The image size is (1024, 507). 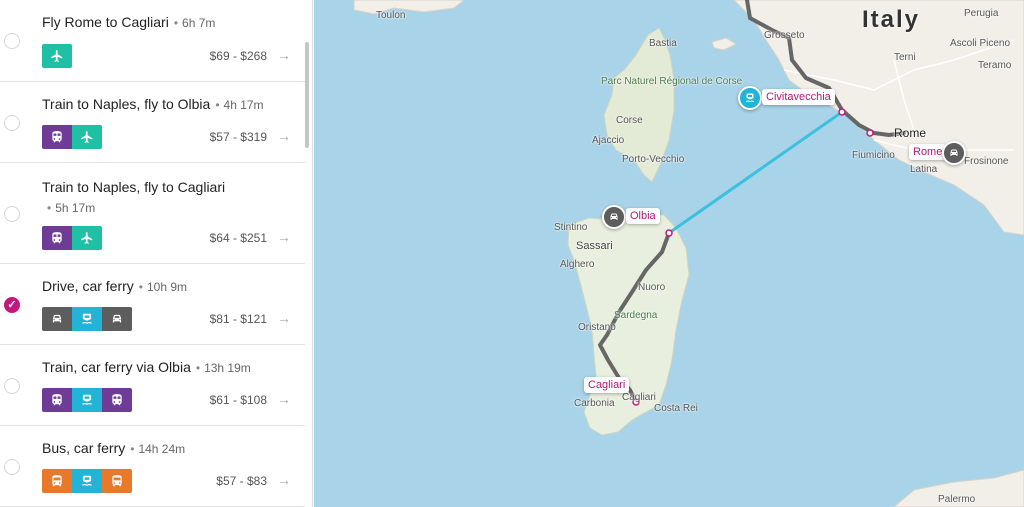 I want to click on place-fiumicino: Fiumicino, so click(x=873, y=155).